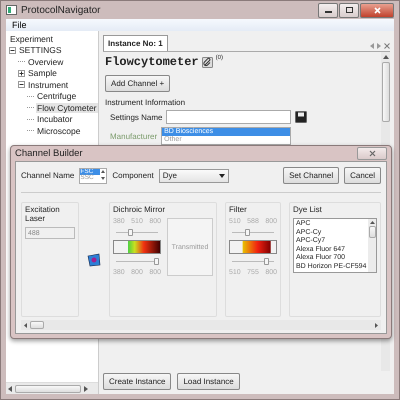 Image resolution: width=400 pixels, height=400 pixels. Describe the element at coordinates (94, 259) in the screenshot. I see `prism-icon` at that location.